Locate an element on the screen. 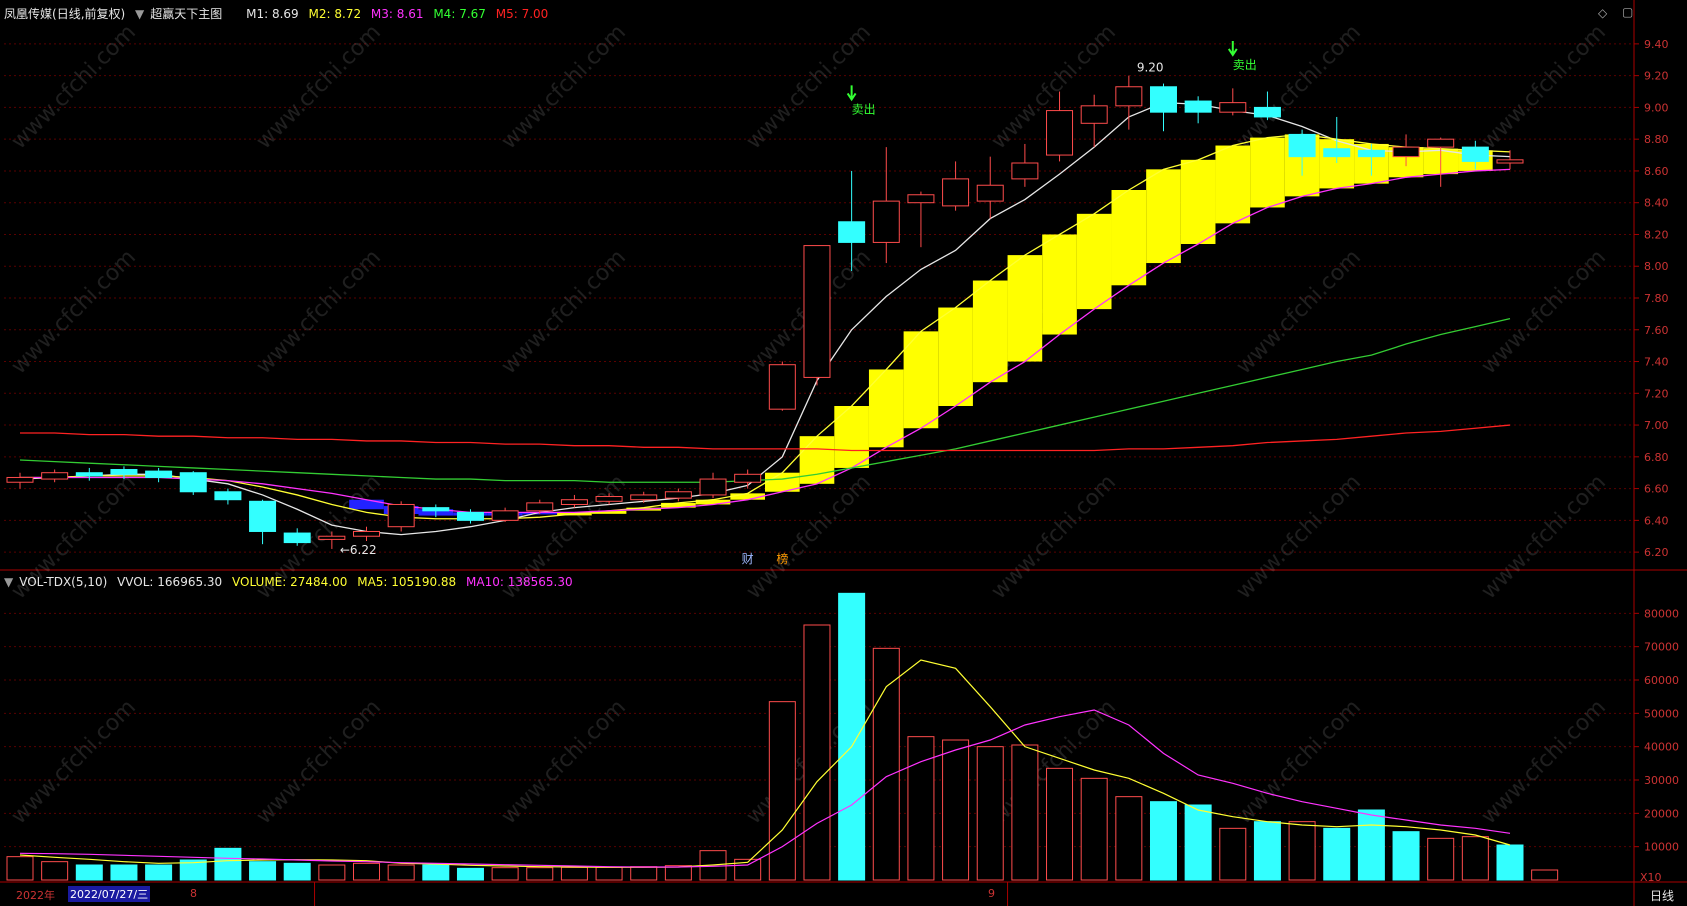  sell-arrow-icon is located at coordinates (851, 93).